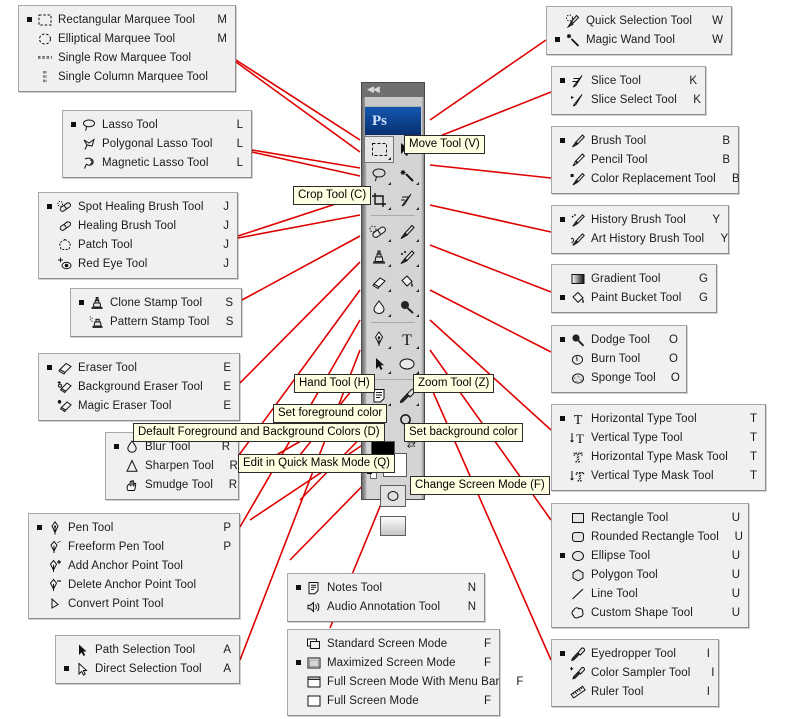 The height and width of the screenshot is (719, 789). I want to click on tool-blur, so click(379, 306).